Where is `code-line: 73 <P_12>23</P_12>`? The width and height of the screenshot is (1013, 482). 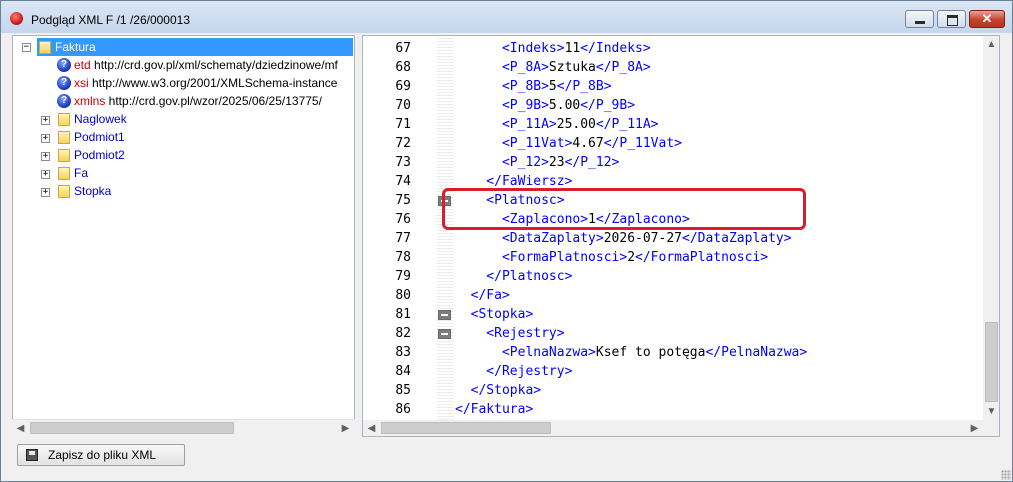 code-line: 73 <P_12>23</P_12> is located at coordinates (672, 162).